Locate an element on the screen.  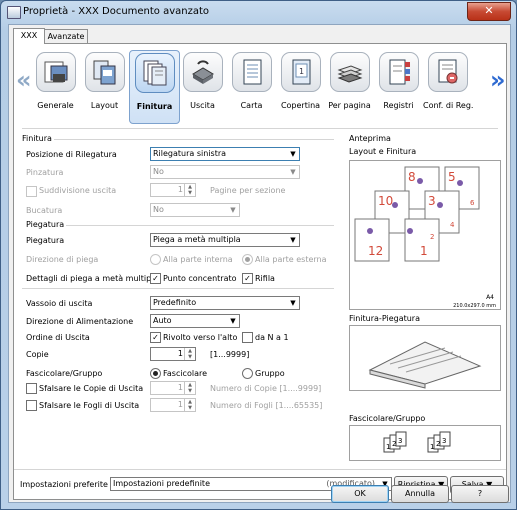
bucatura-value: No is located at coordinates (158, 209).